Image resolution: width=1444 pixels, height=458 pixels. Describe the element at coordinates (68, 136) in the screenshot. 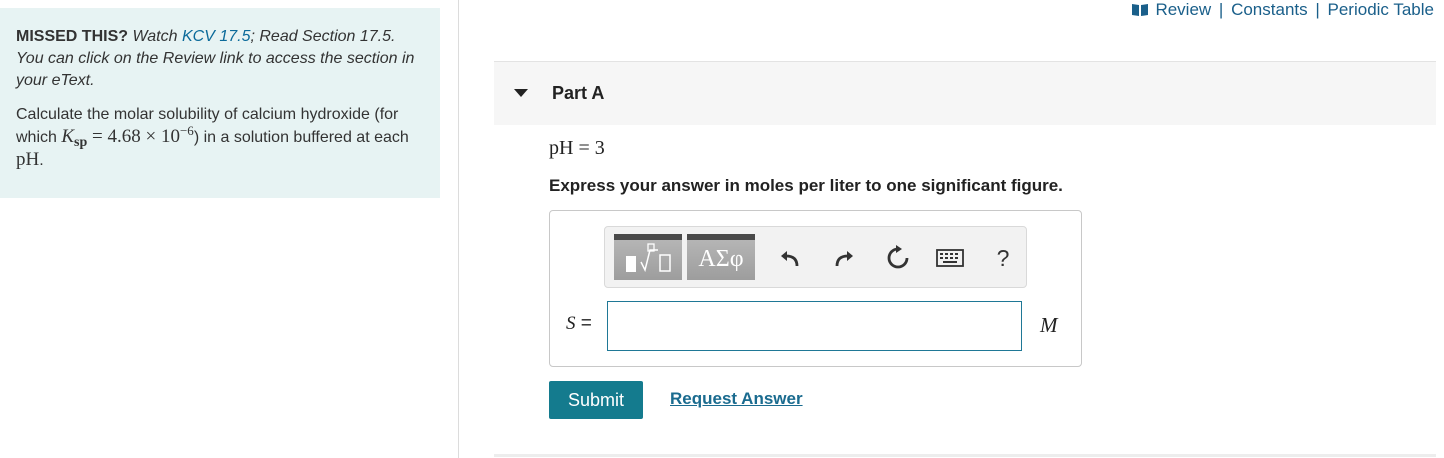

I see `ksp-symbol: K` at that location.